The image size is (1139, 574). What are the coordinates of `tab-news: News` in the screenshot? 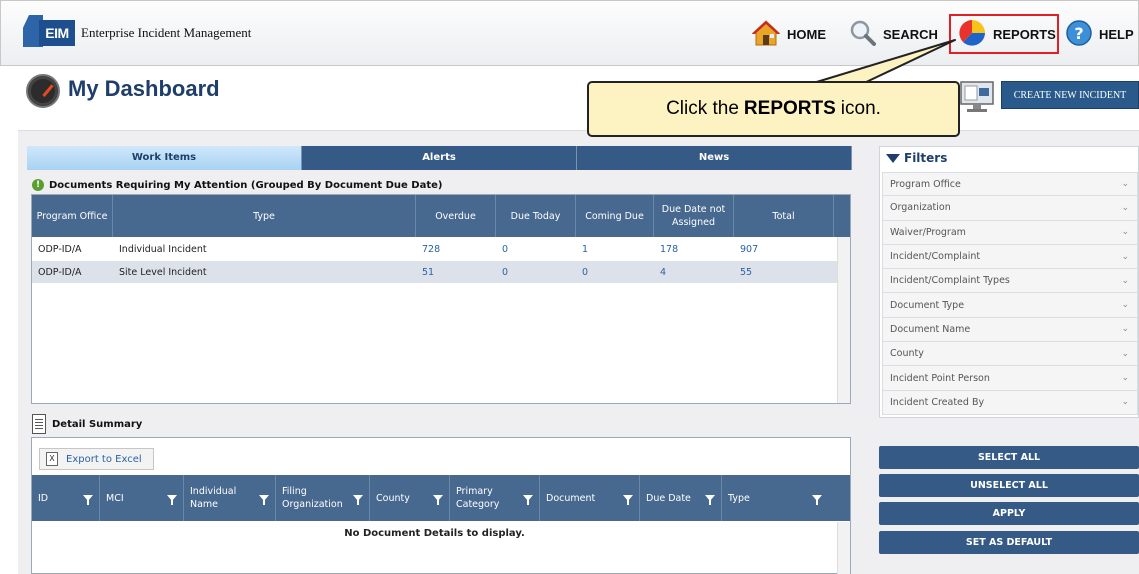 It's located at (714, 158).